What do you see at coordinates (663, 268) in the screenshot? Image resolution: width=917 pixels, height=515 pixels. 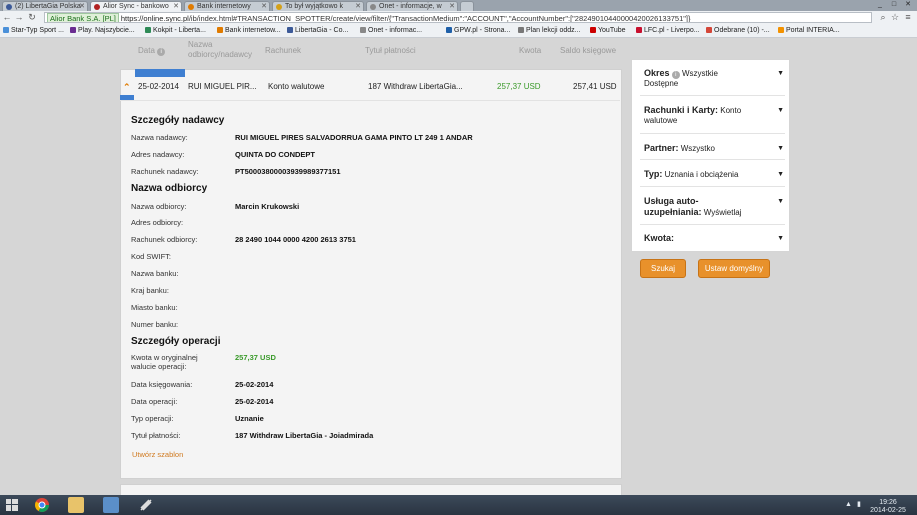 I see `search-button: Szukaj` at bounding box center [663, 268].